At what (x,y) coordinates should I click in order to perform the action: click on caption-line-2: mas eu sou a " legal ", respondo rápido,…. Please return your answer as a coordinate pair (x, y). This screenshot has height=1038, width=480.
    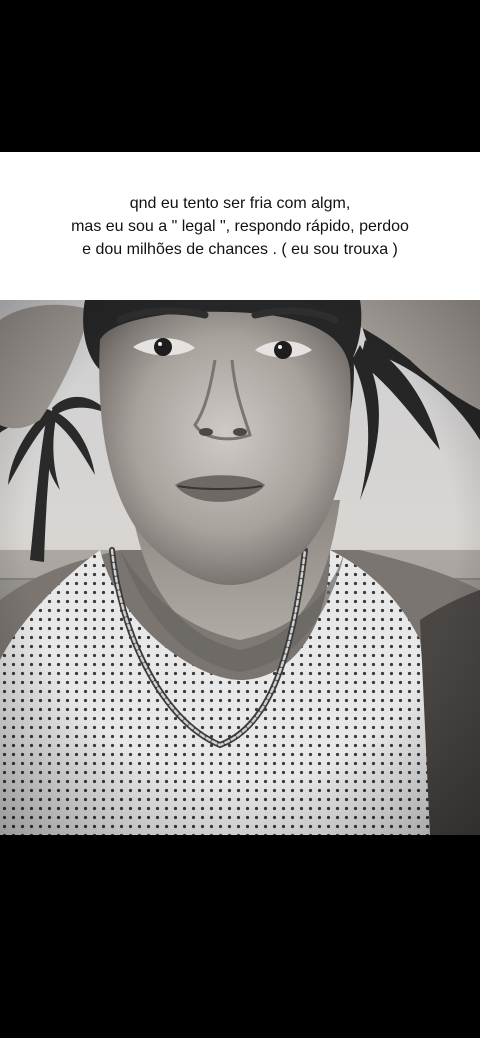
    Looking at the image, I should click on (240, 226).